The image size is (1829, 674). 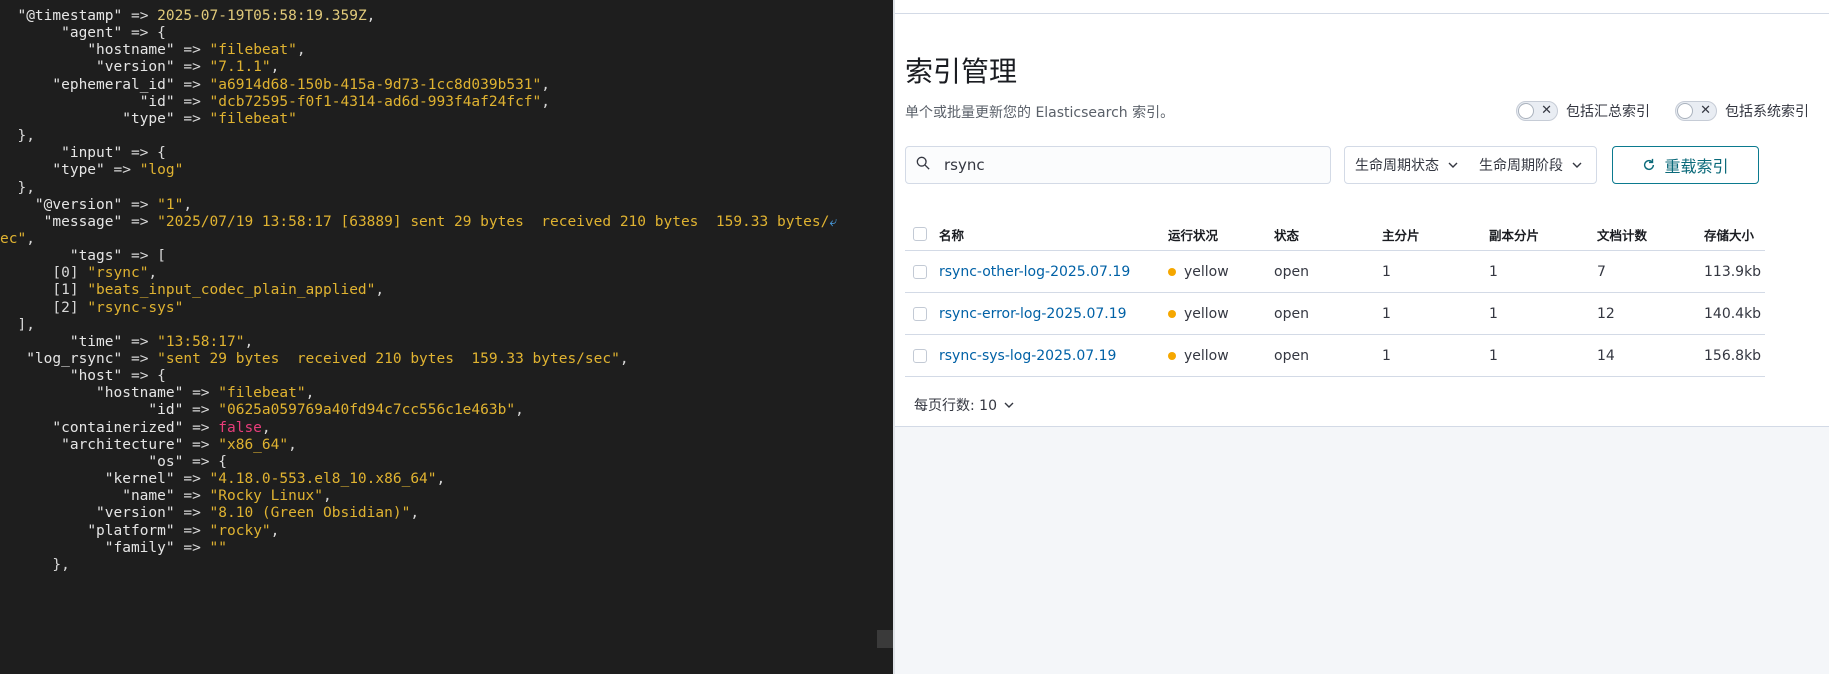 I want to click on index-name-link: rsync-error-log-2025.07.19, so click(x=1033, y=313).